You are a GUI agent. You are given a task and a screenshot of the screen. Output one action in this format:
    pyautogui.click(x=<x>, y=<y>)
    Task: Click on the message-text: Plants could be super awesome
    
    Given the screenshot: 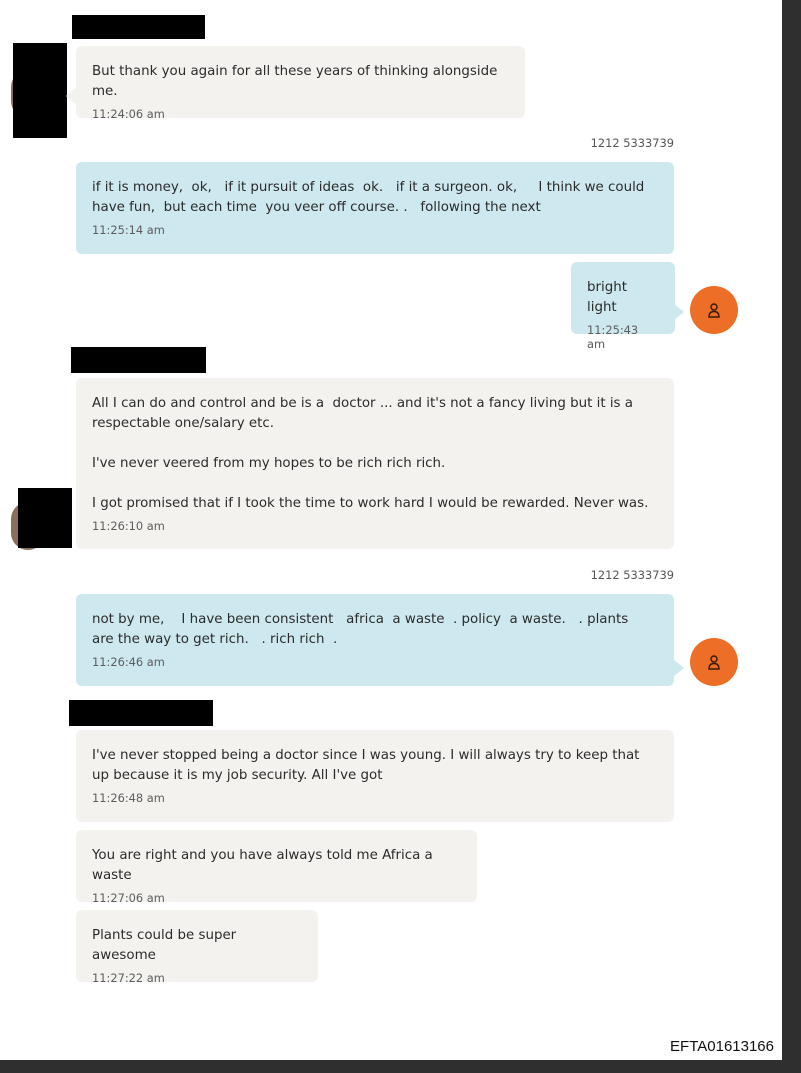 What is the action you would take?
    pyautogui.click(x=166, y=945)
    